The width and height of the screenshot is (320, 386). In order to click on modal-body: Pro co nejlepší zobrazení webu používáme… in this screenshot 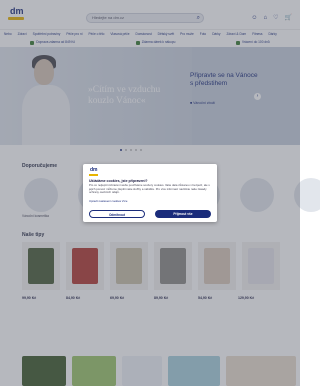, I will do `click(149, 189)`.